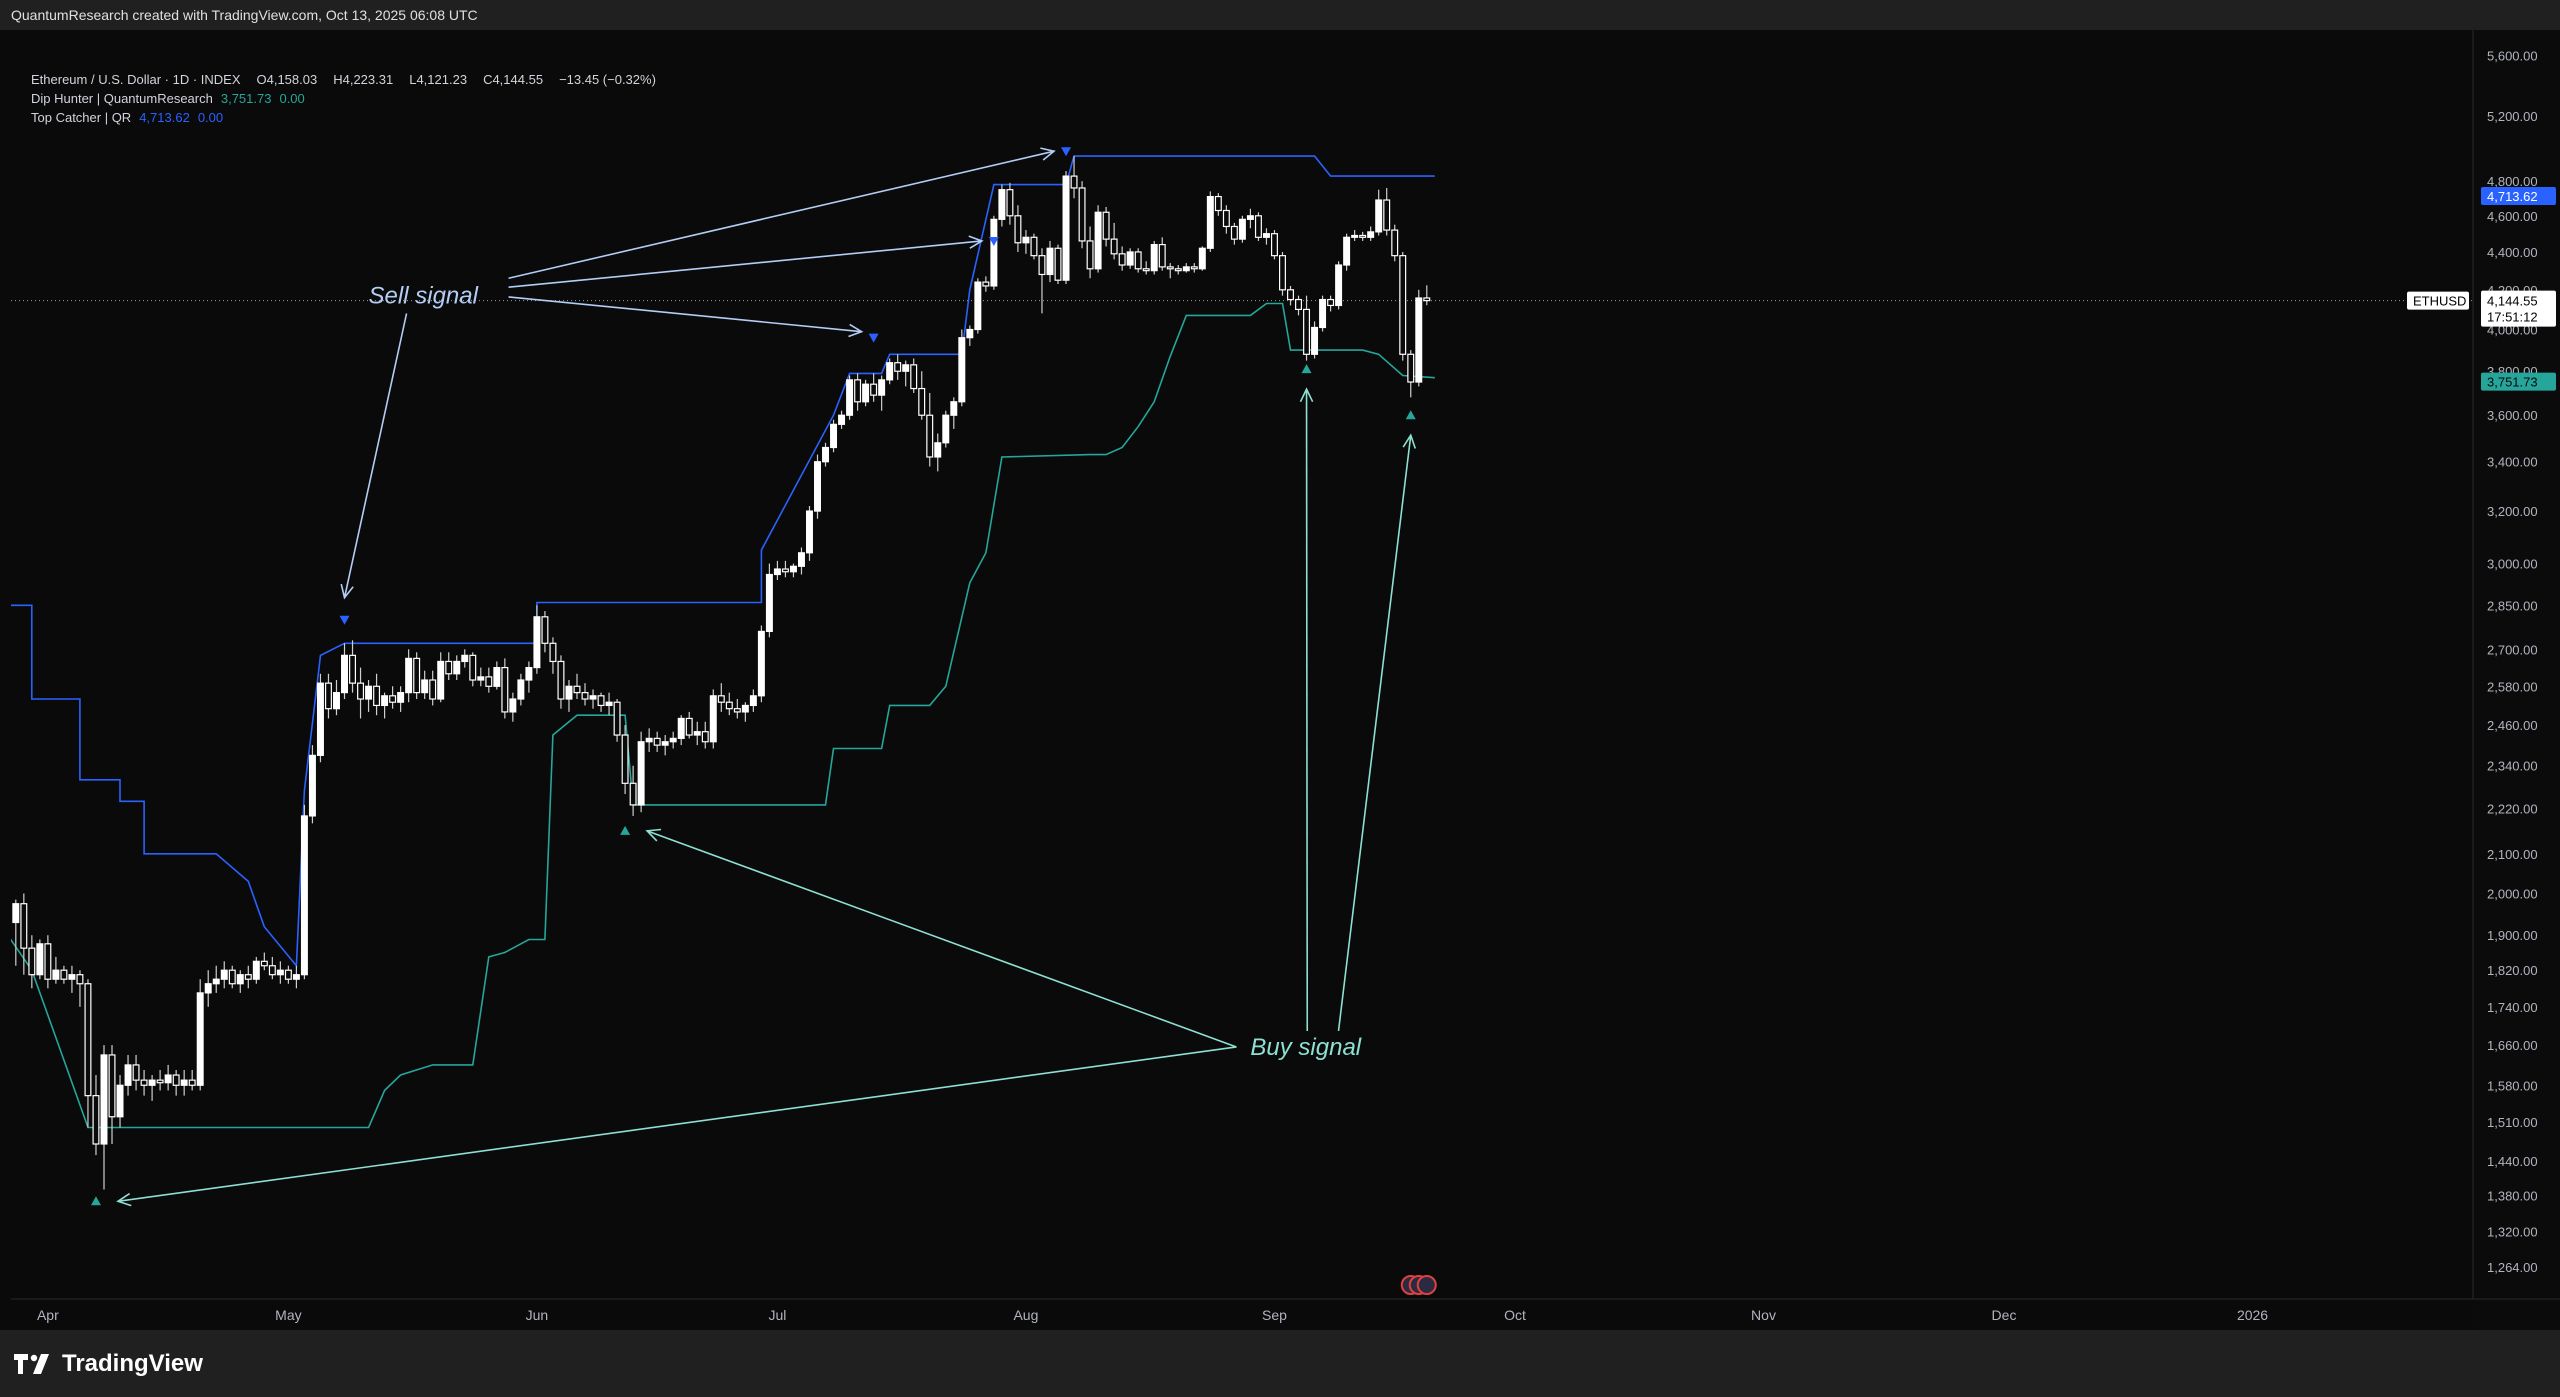 This screenshot has width=2560, height=1397. Describe the element at coordinates (81, 117) in the screenshot. I see `top-catcher-name: Top Catcher | QR` at that location.